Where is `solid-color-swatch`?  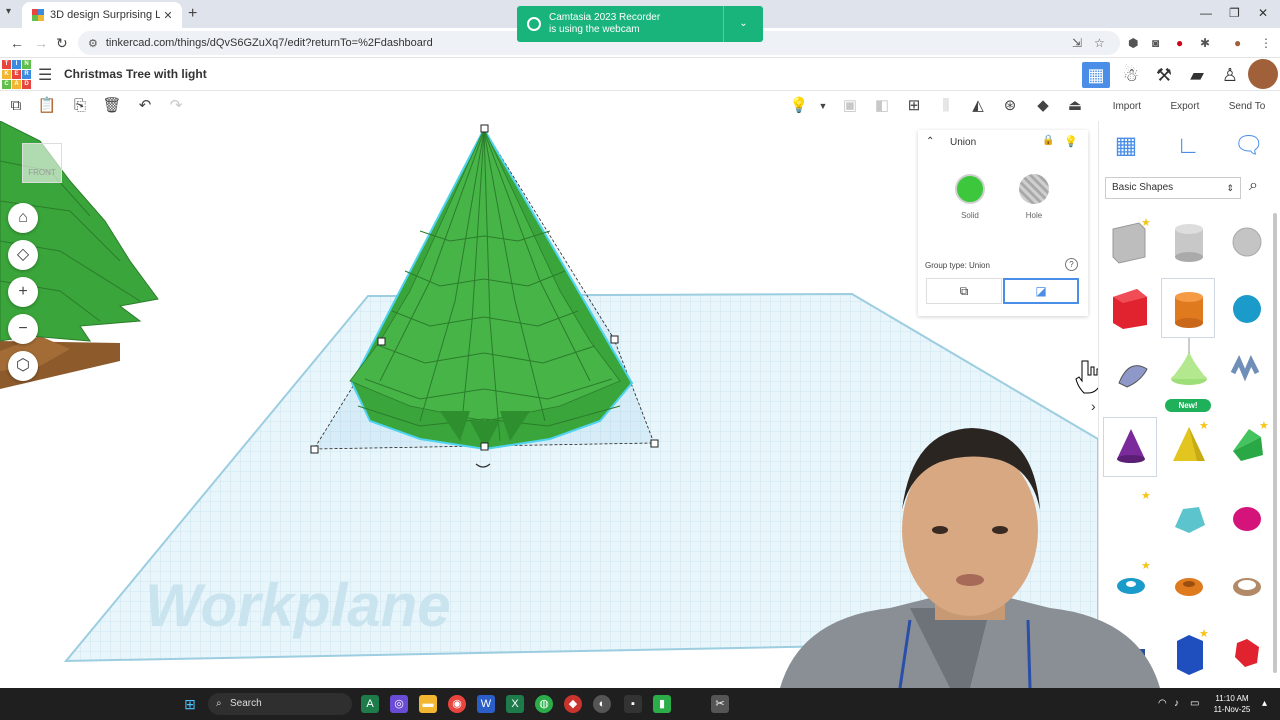 solid-color-swatch is located at coordinates (970, 189).